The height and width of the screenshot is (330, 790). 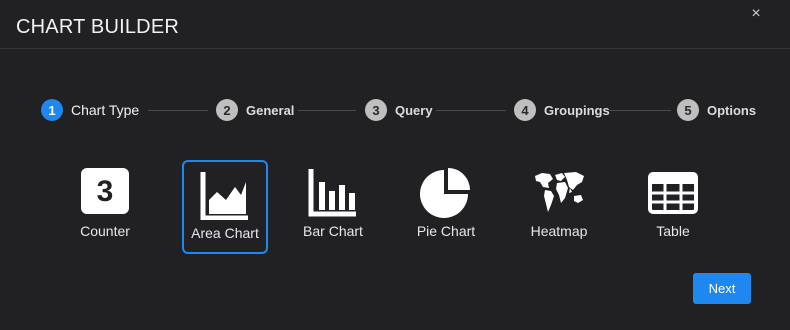 I want to click on chart-type-counter: 3 Counter, so click(x=105, y=207).